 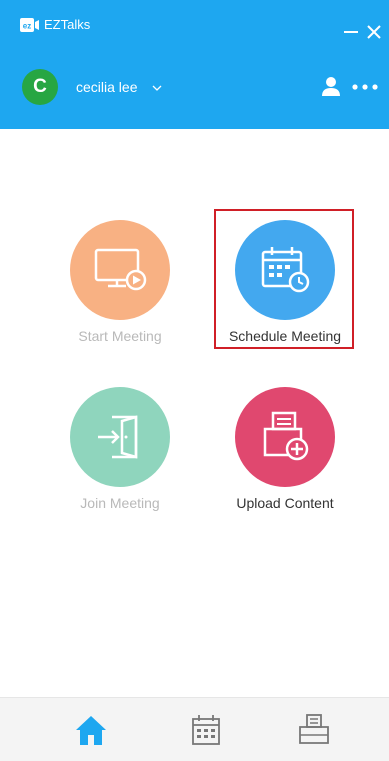 What do you see at coordinates (331, 86) in the screenshot?
I see `user-icon` at bounding box center [331, 86].